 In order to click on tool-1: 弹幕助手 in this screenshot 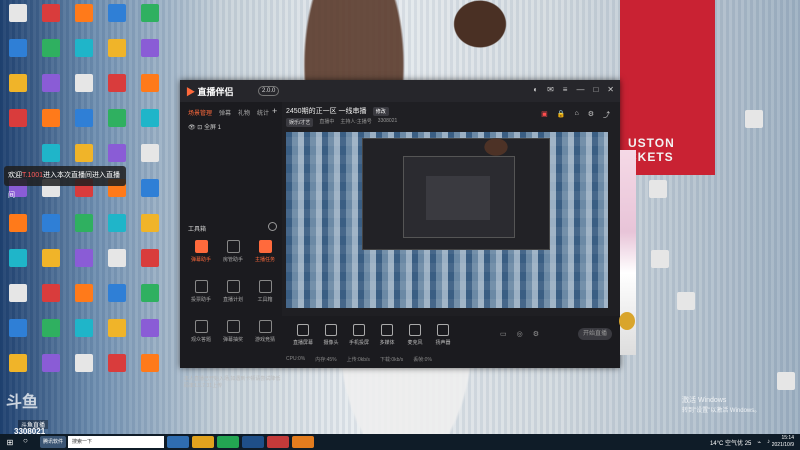, I will do `click(201, 251)`.